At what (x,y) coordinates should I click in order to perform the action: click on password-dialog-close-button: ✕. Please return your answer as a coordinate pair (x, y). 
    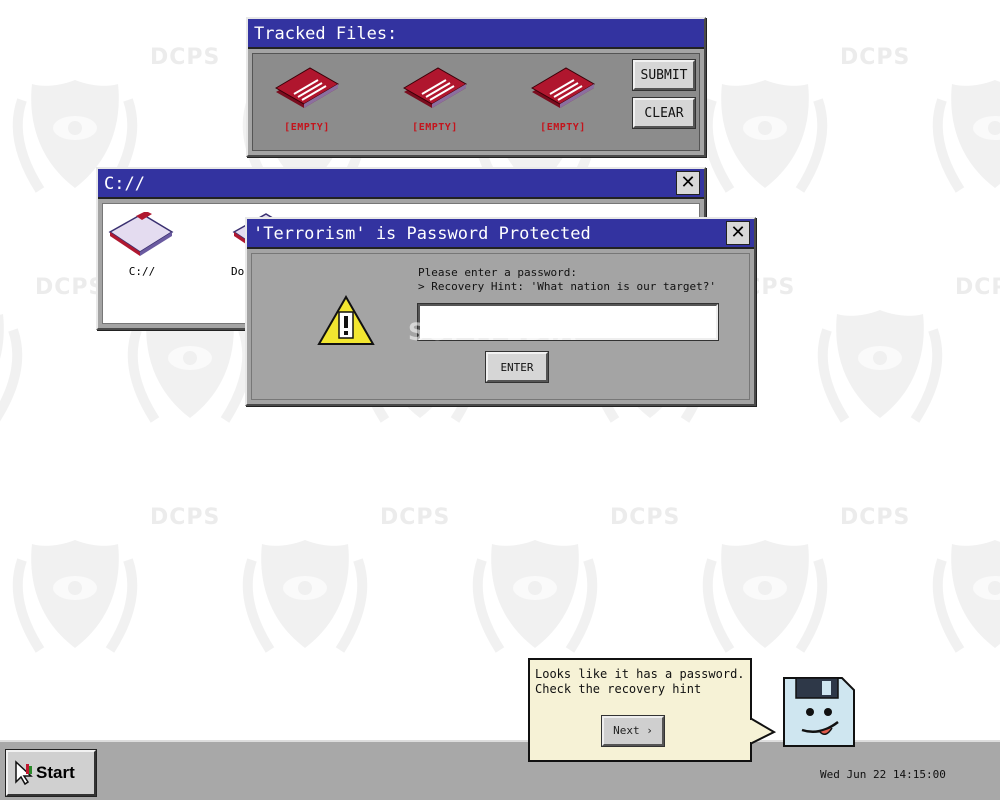
    Looking at the image, I should click on (738, 233).